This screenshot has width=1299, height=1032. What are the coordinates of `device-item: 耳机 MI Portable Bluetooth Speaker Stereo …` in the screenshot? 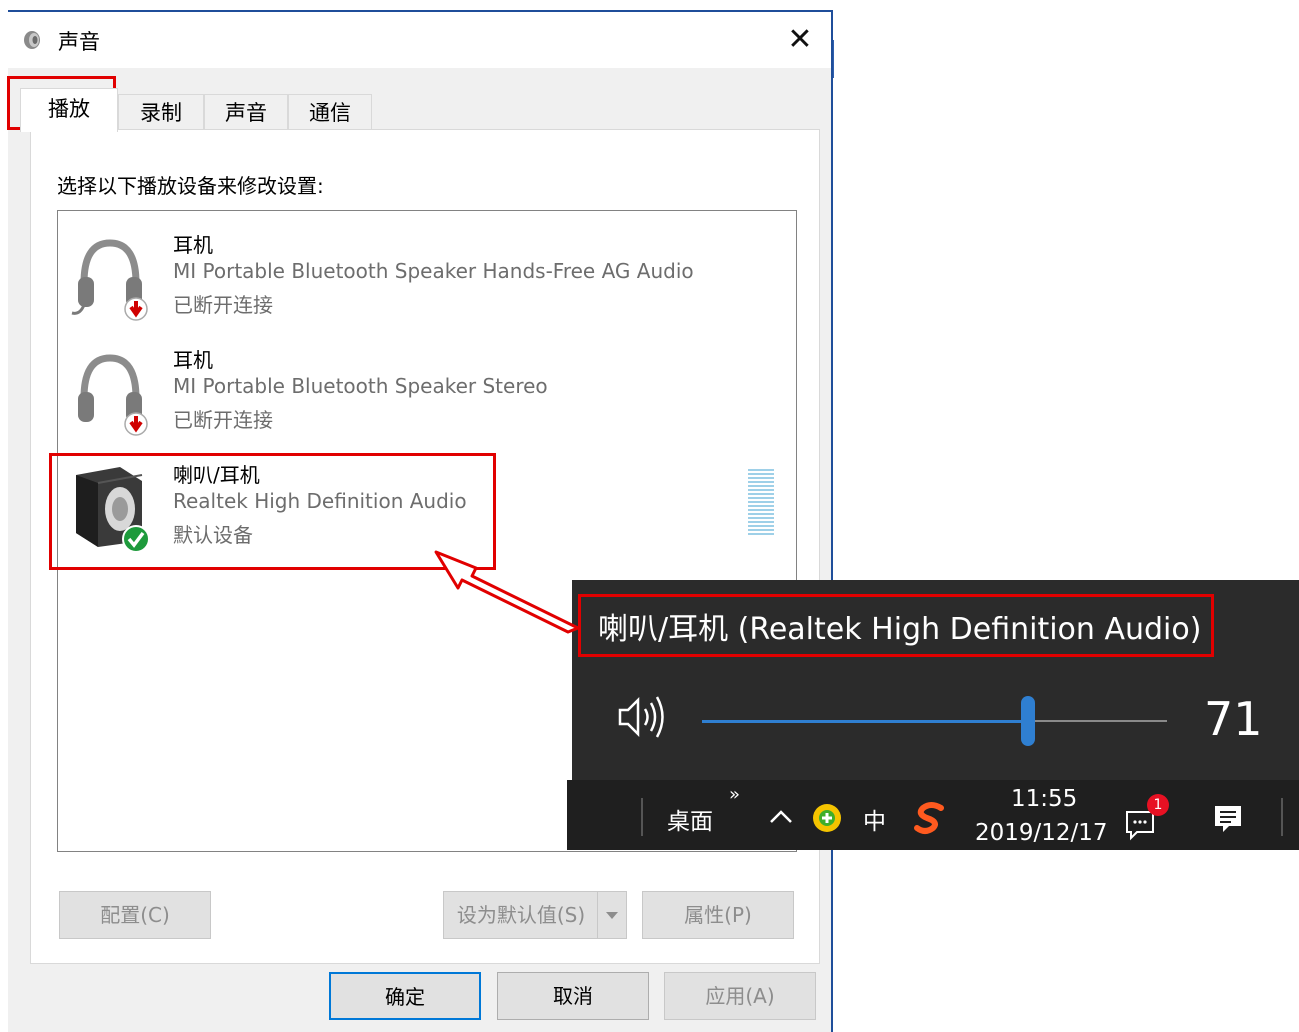 It's located at (427, 390).